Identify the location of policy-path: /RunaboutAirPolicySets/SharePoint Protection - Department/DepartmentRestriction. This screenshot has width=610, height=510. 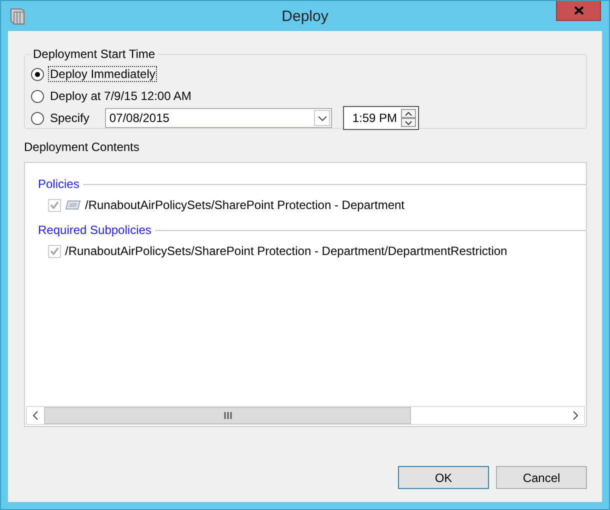
(286, 251).